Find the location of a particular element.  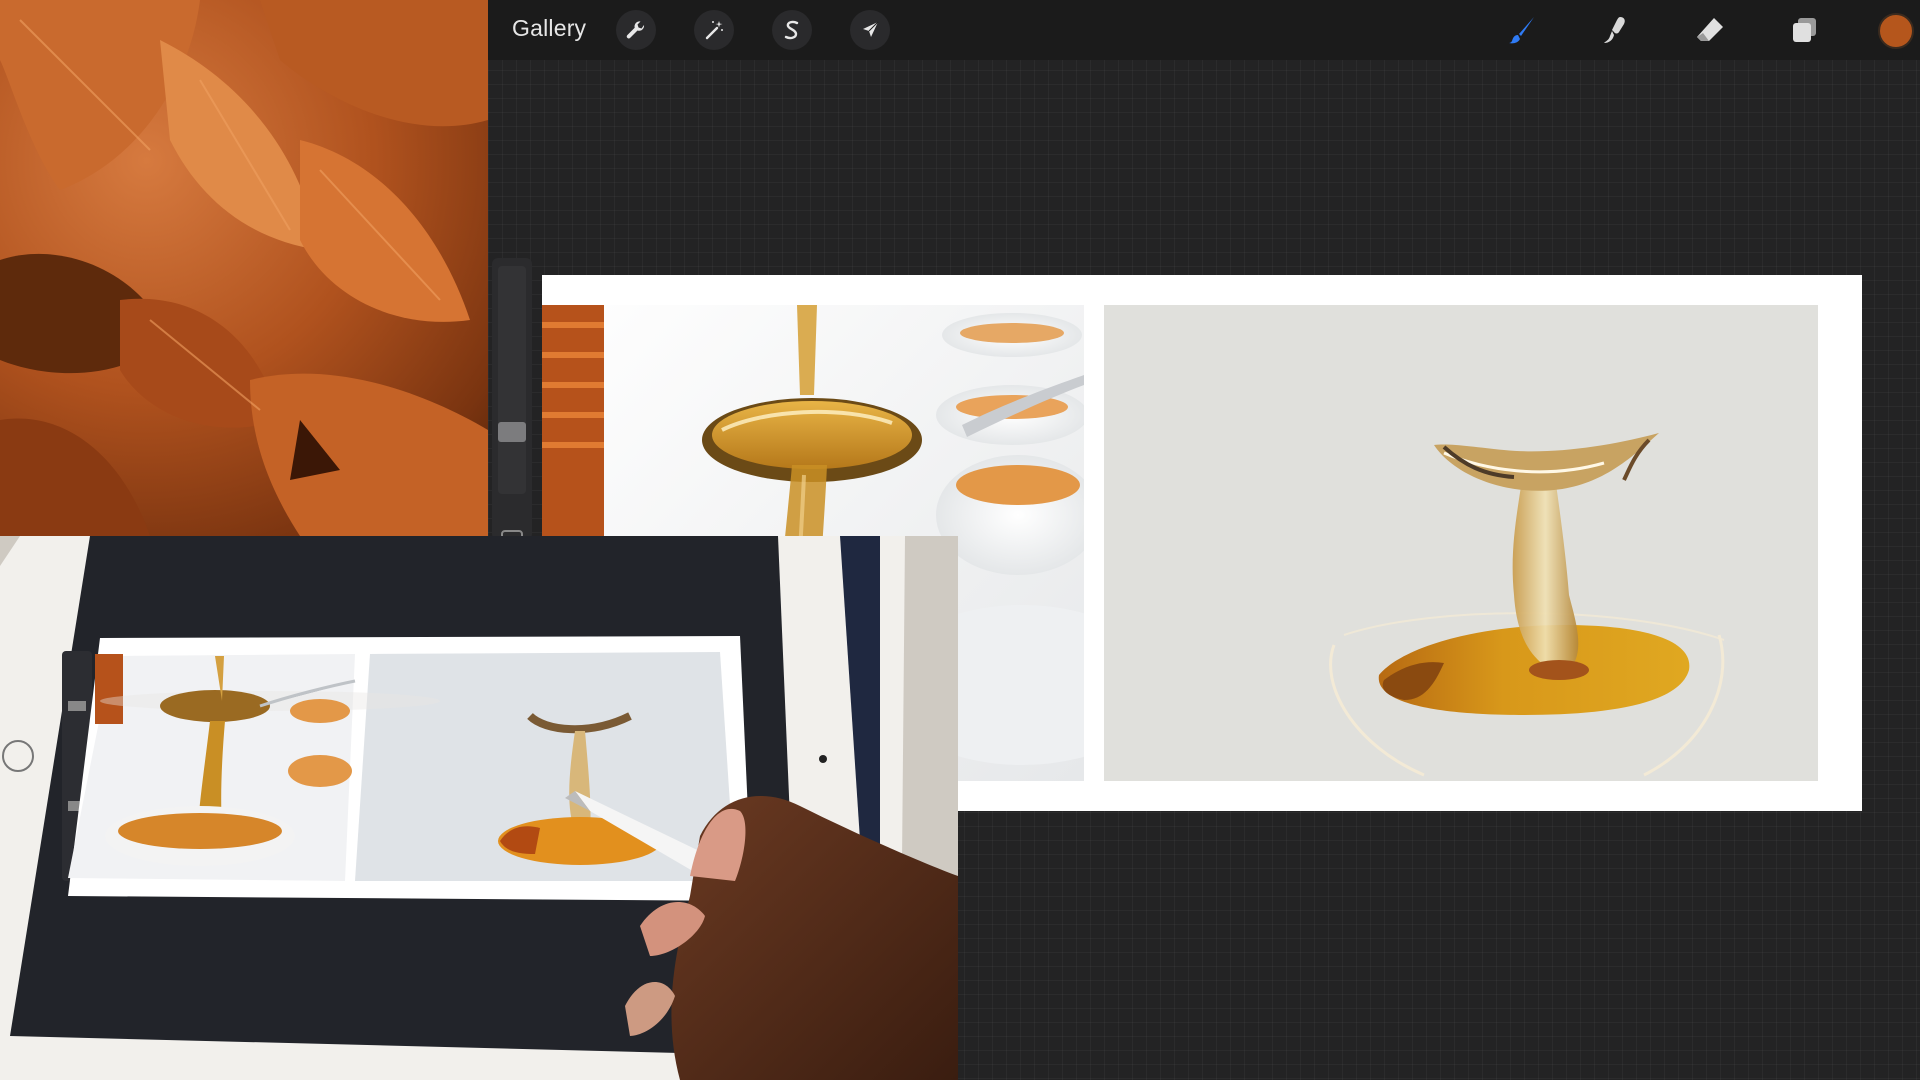

color-picker-swatch is located at coordinates (1896, 31).